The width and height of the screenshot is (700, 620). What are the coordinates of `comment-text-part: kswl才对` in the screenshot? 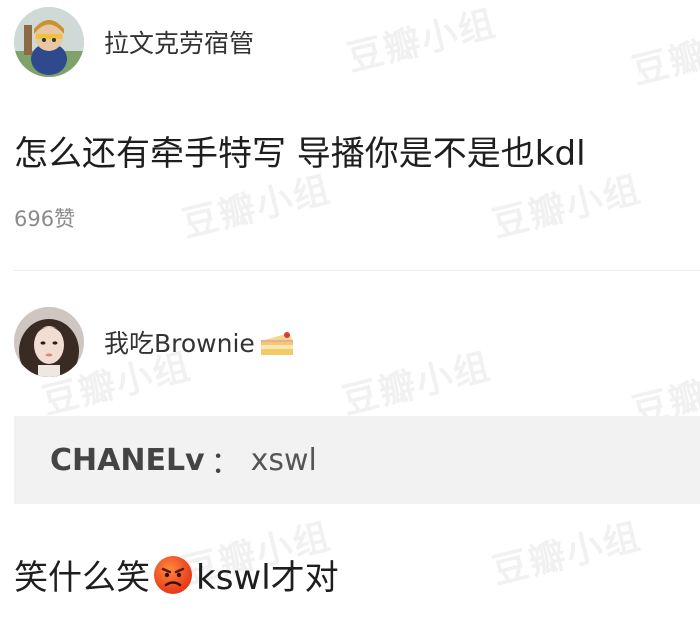 It's located at (267, 578).